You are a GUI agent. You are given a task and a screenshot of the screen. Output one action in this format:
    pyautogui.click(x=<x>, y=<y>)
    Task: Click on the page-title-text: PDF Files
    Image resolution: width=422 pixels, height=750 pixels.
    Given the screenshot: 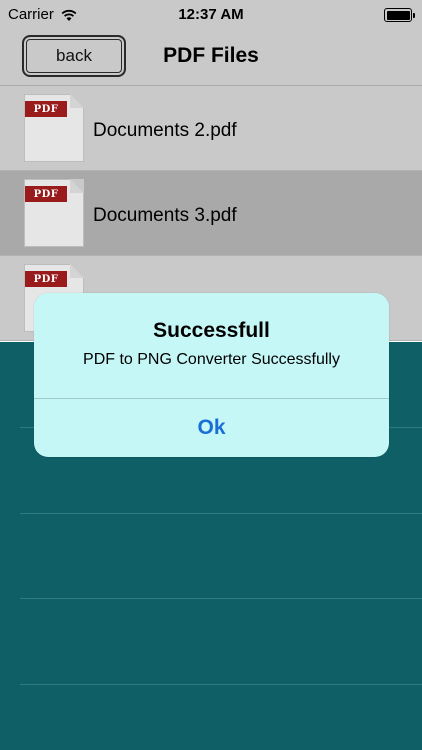 What is the action you would take?
    pyautogui.click(x=211, y=55)
    